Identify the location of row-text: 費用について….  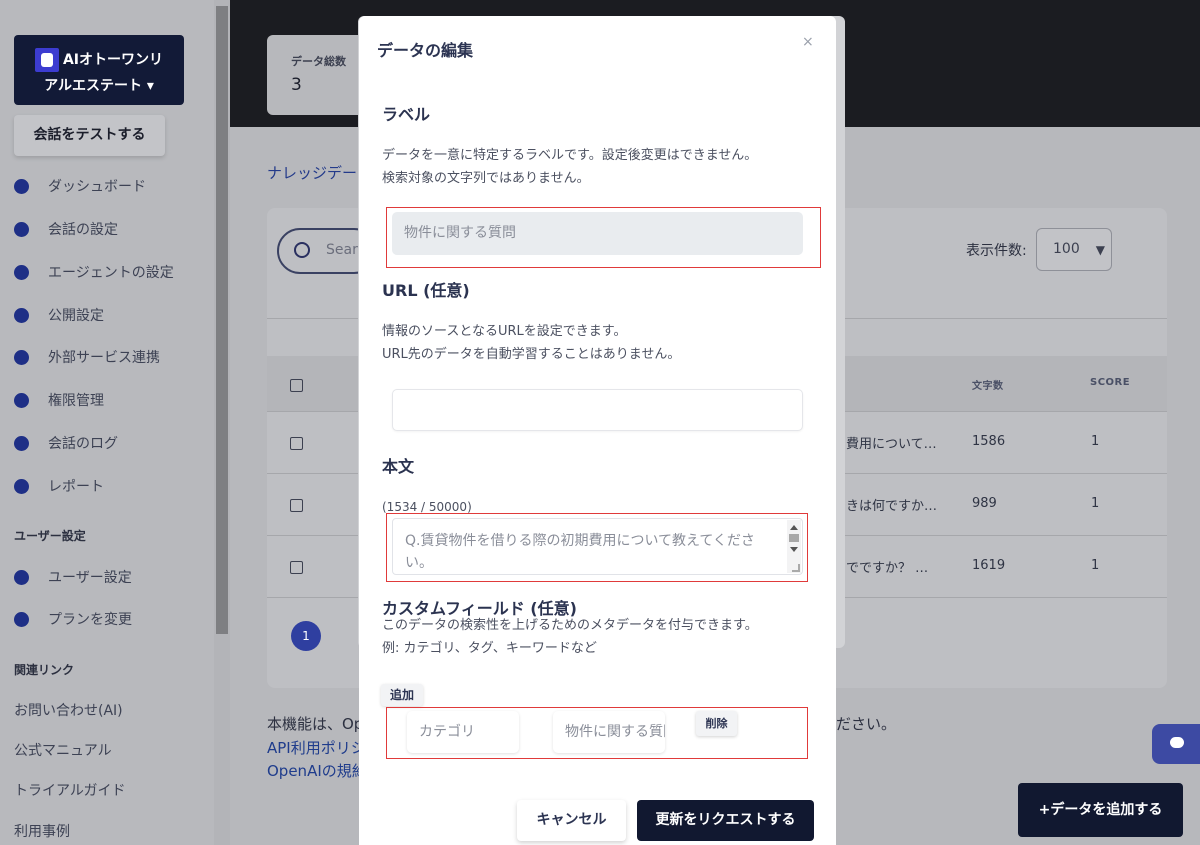
(891, 442).